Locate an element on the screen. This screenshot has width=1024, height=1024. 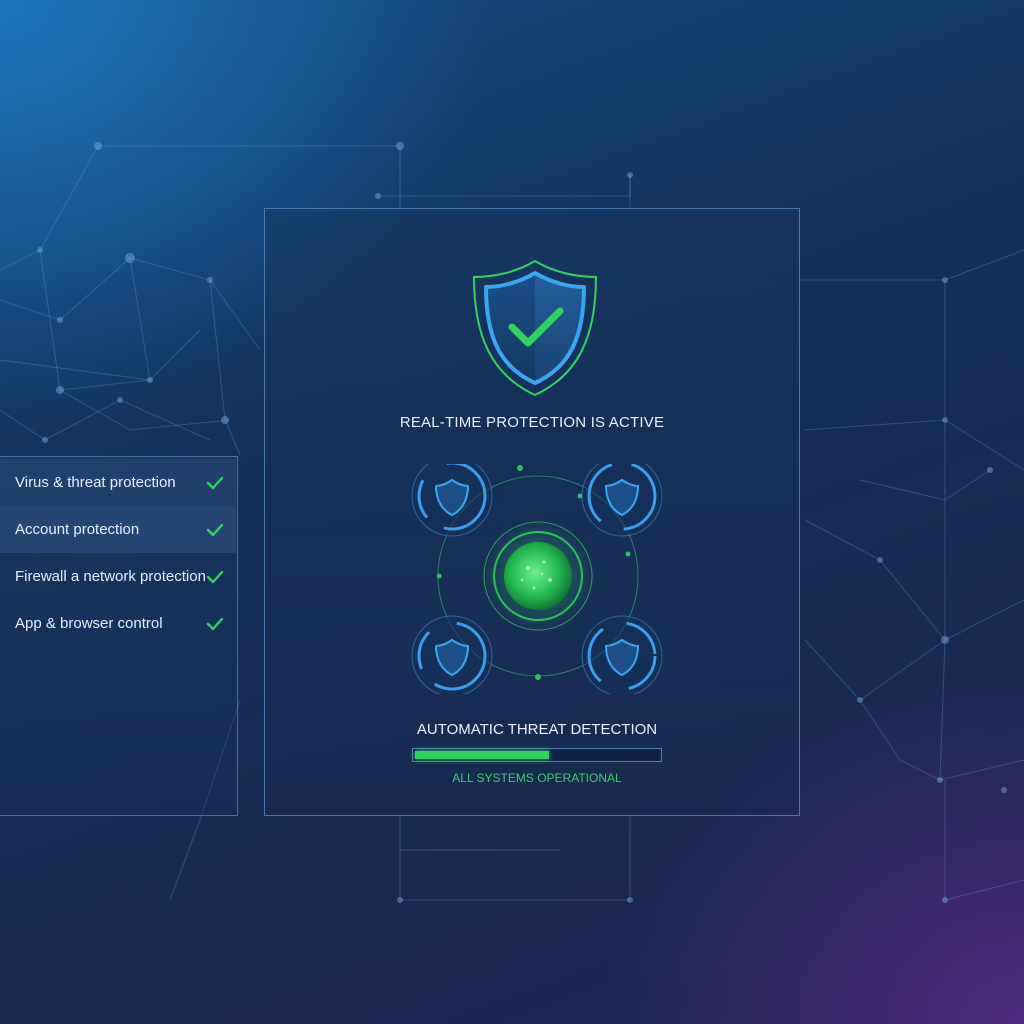
threat-detection-hub is located at coordinates (537, 579).